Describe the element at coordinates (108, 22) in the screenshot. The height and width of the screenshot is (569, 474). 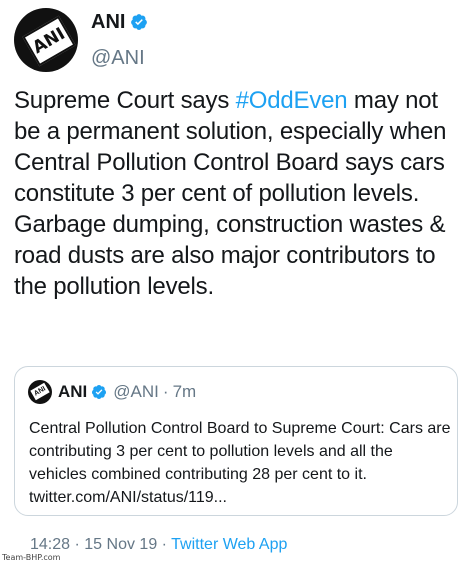
I see `author-display-name: ANI` at that location.